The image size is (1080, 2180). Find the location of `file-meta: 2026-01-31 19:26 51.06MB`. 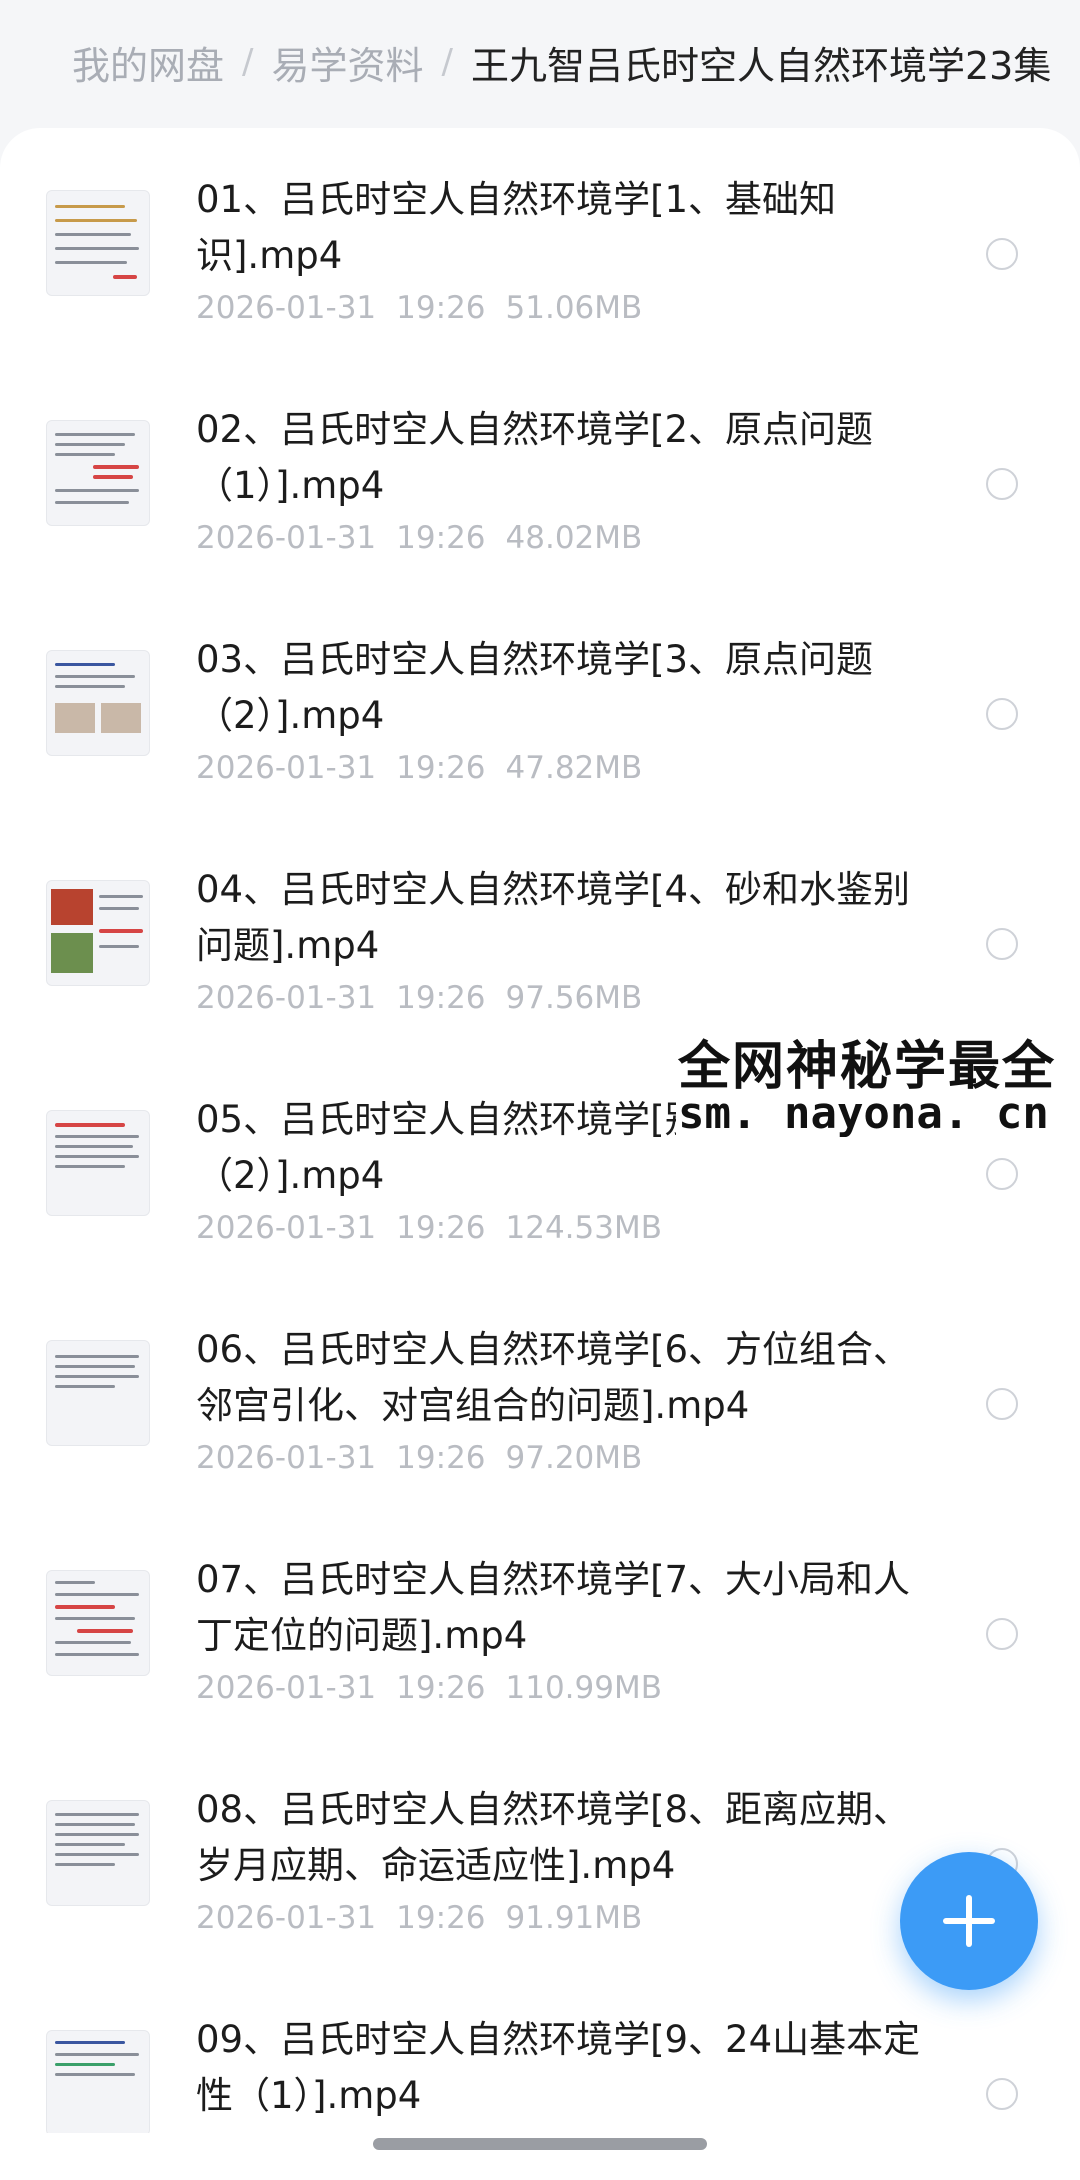

file-meta: 2026-01-31 19:26 51.06MB is located at coordinates (419, 308).